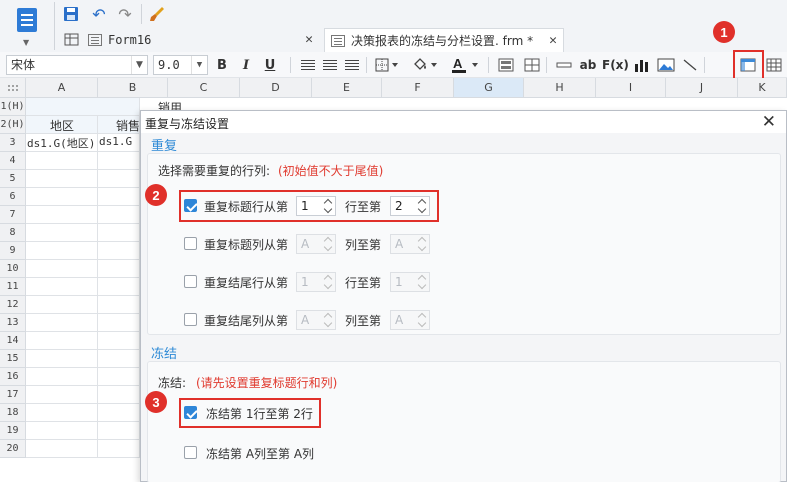 The image size is (787, 482). What do you see at coordinates (489, 88) in the screenshot?
I see `column-header: G` at bounding box center [489, 88].